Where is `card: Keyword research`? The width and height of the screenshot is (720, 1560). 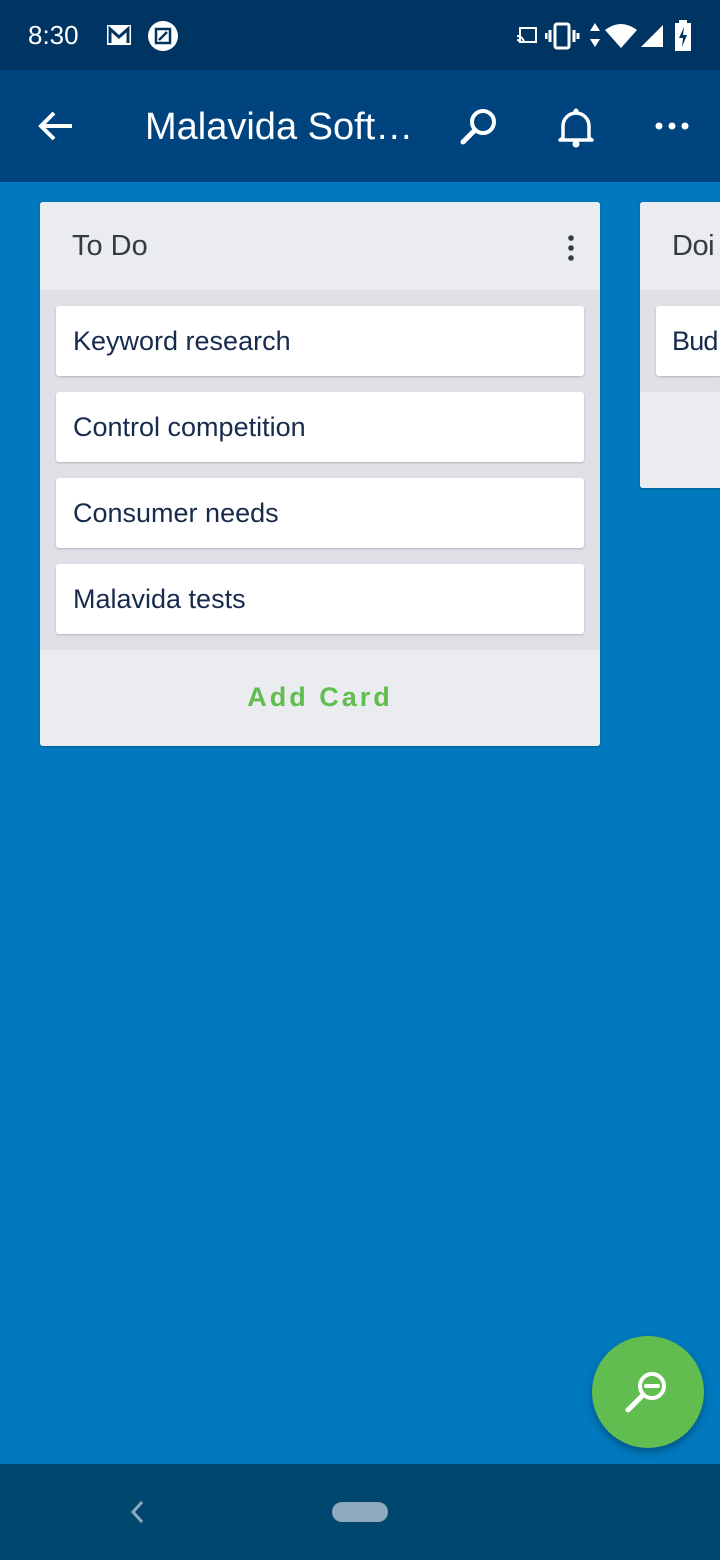 card: Keyword research is located at coordinates (320, 341).